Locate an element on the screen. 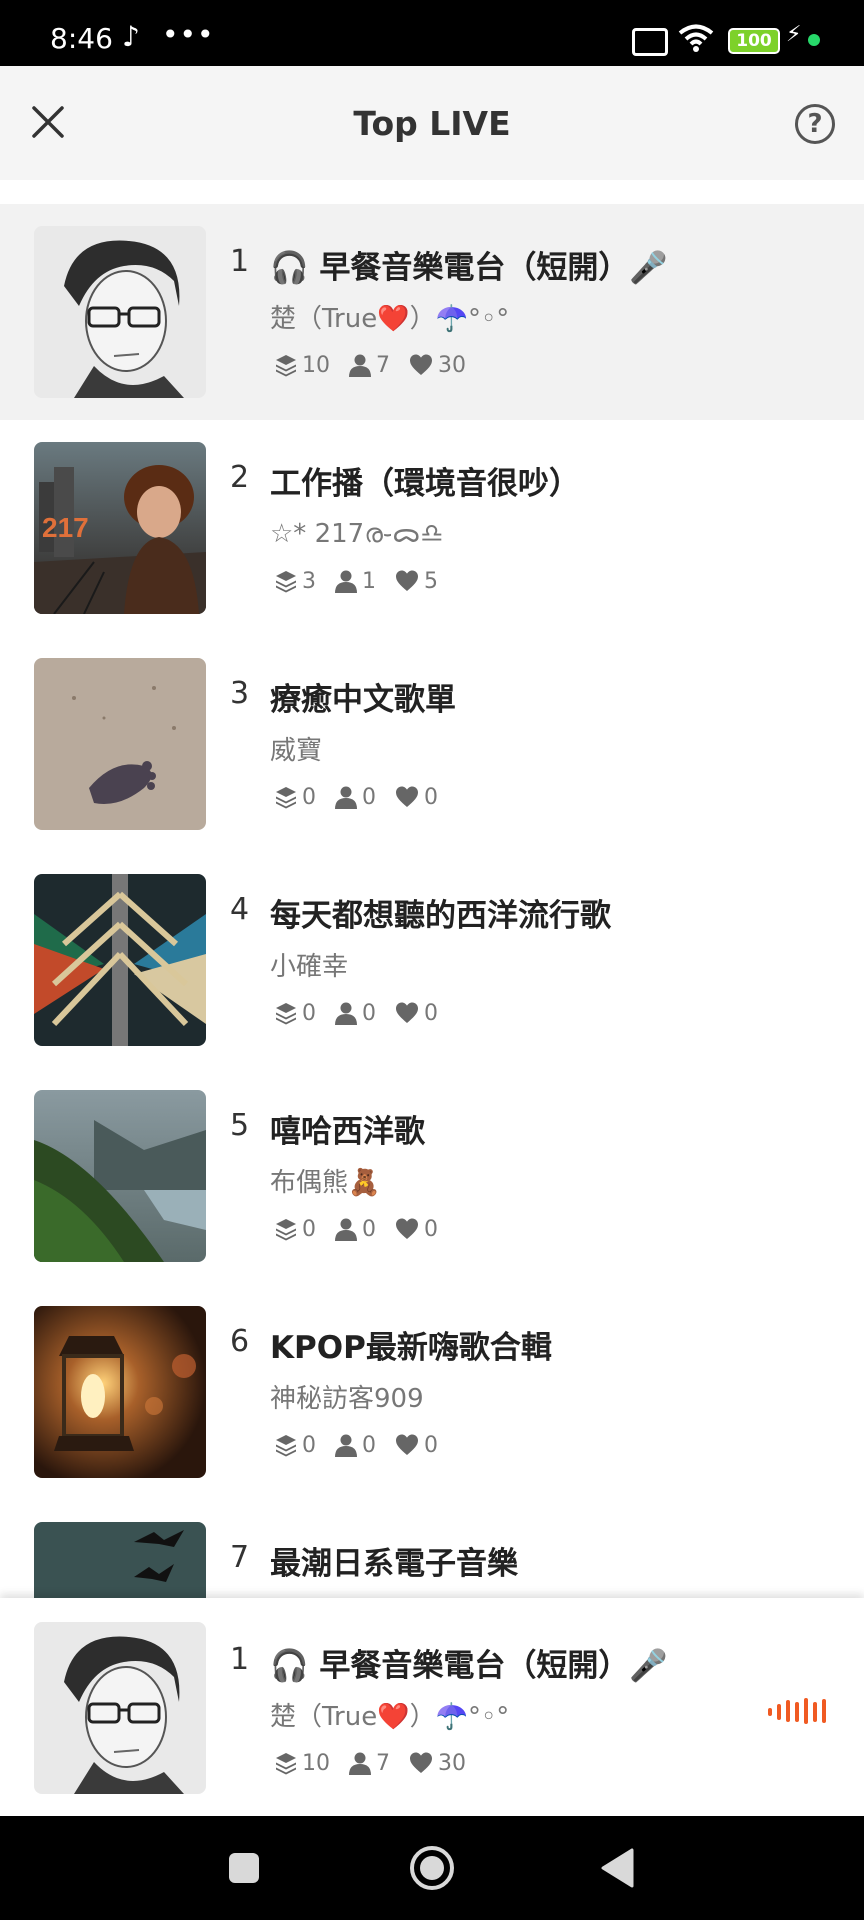 The width and height of the screenshot is (864, 1920). page-title: Top LIVE is located at coordinates (432, 123).